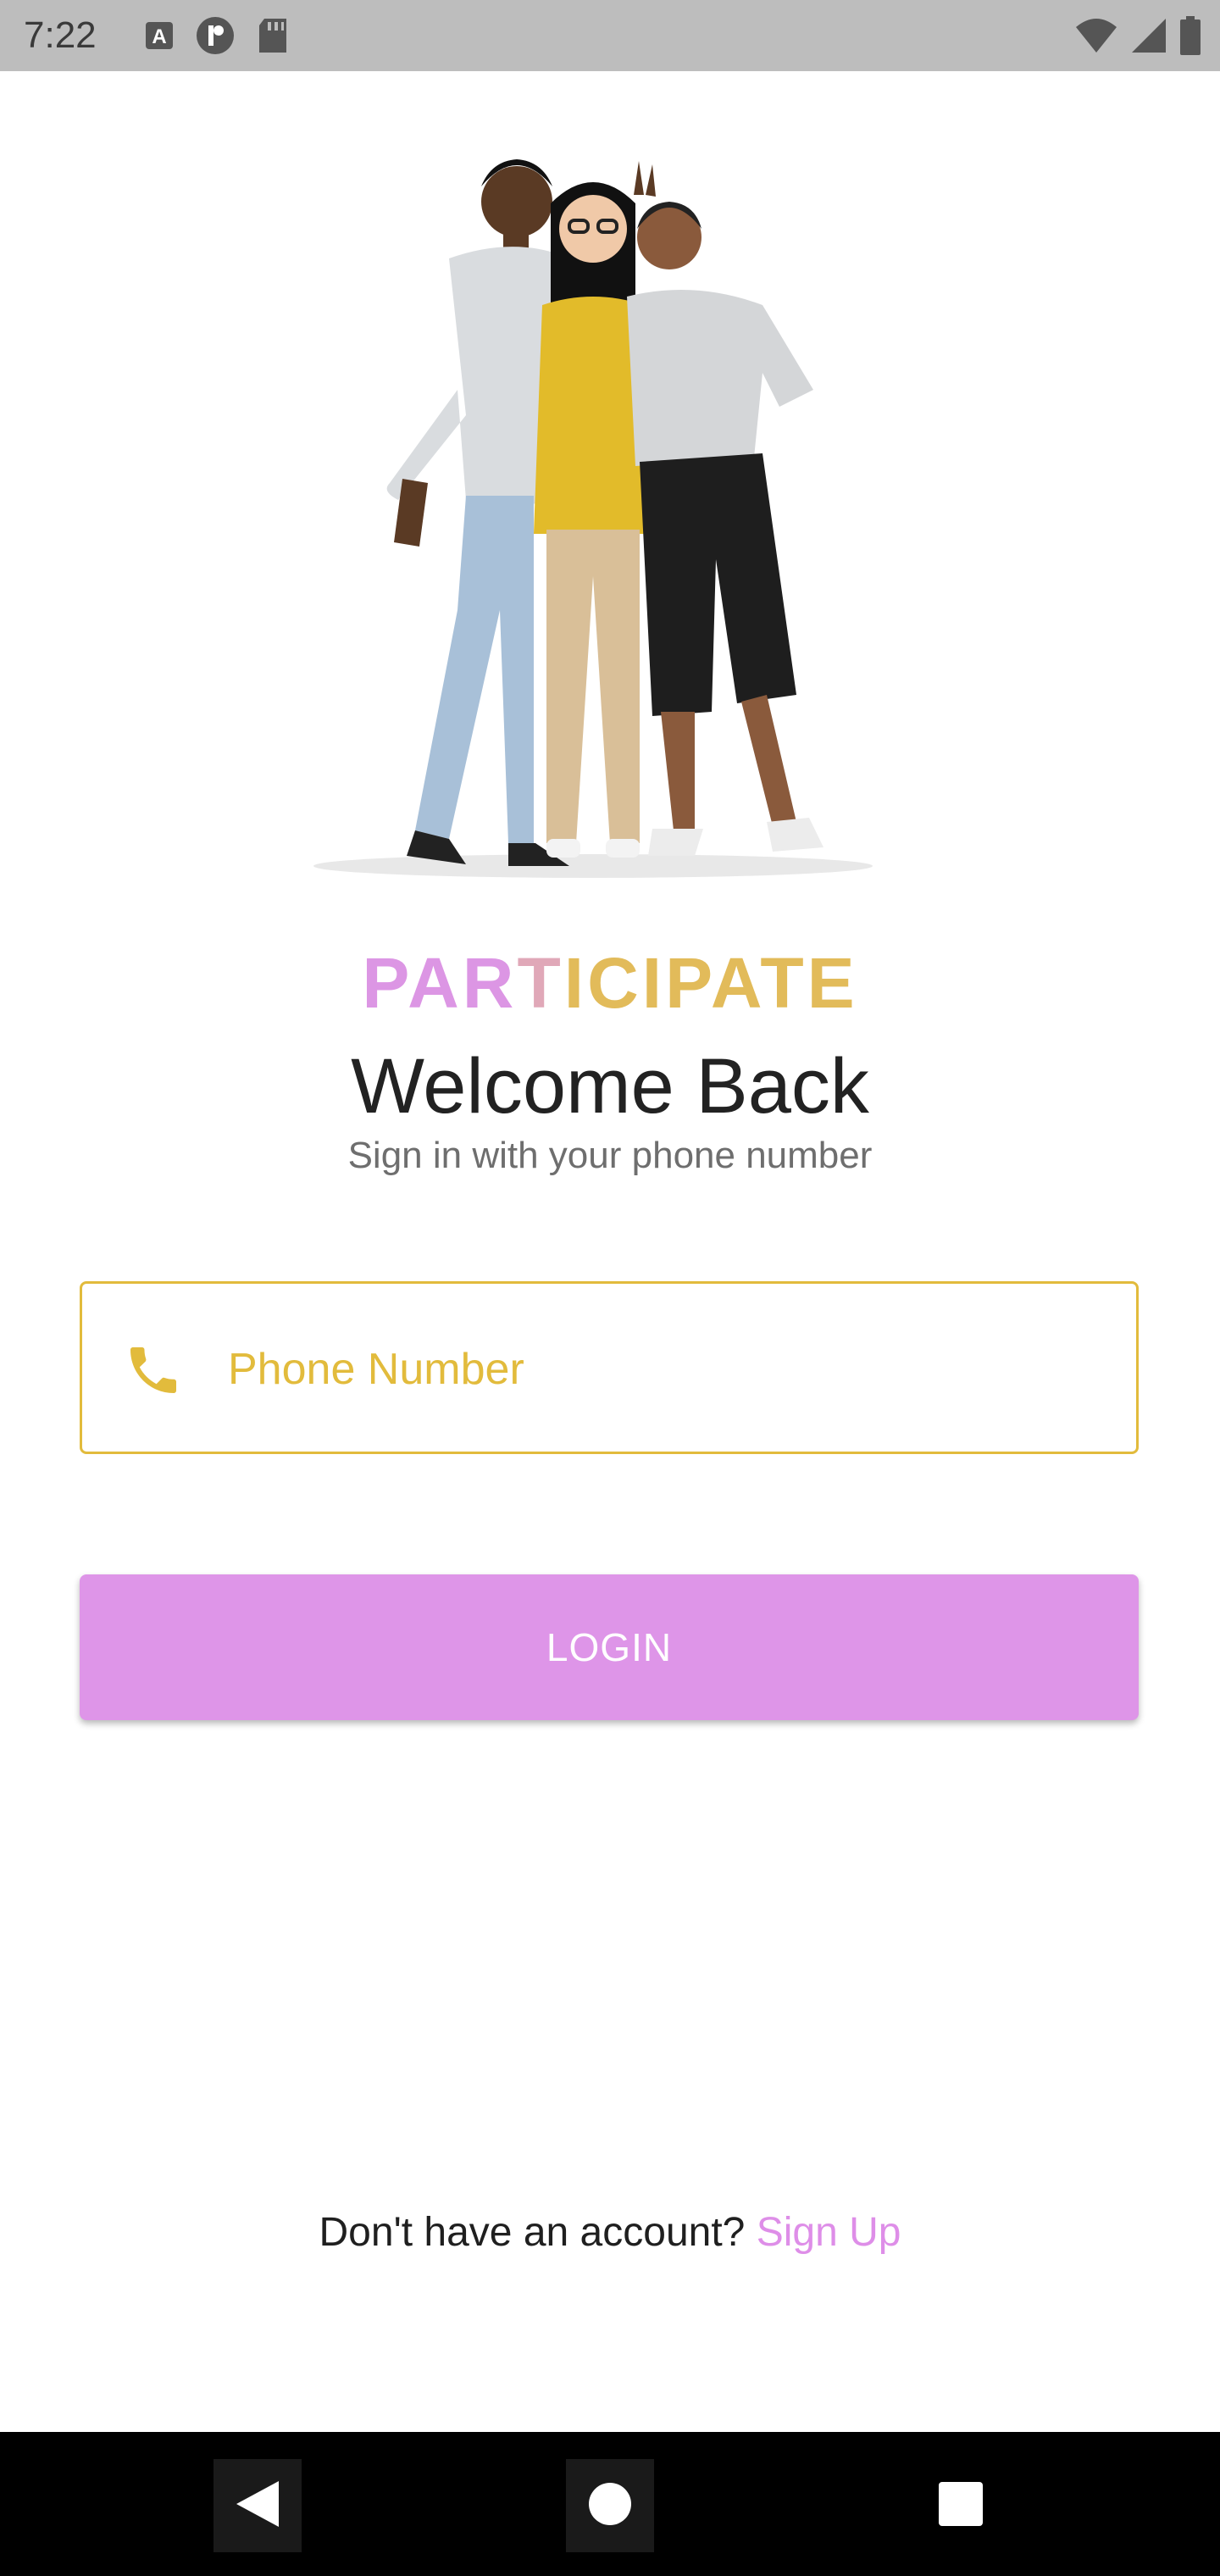  I want to click on back-button, so click(258, 2505).